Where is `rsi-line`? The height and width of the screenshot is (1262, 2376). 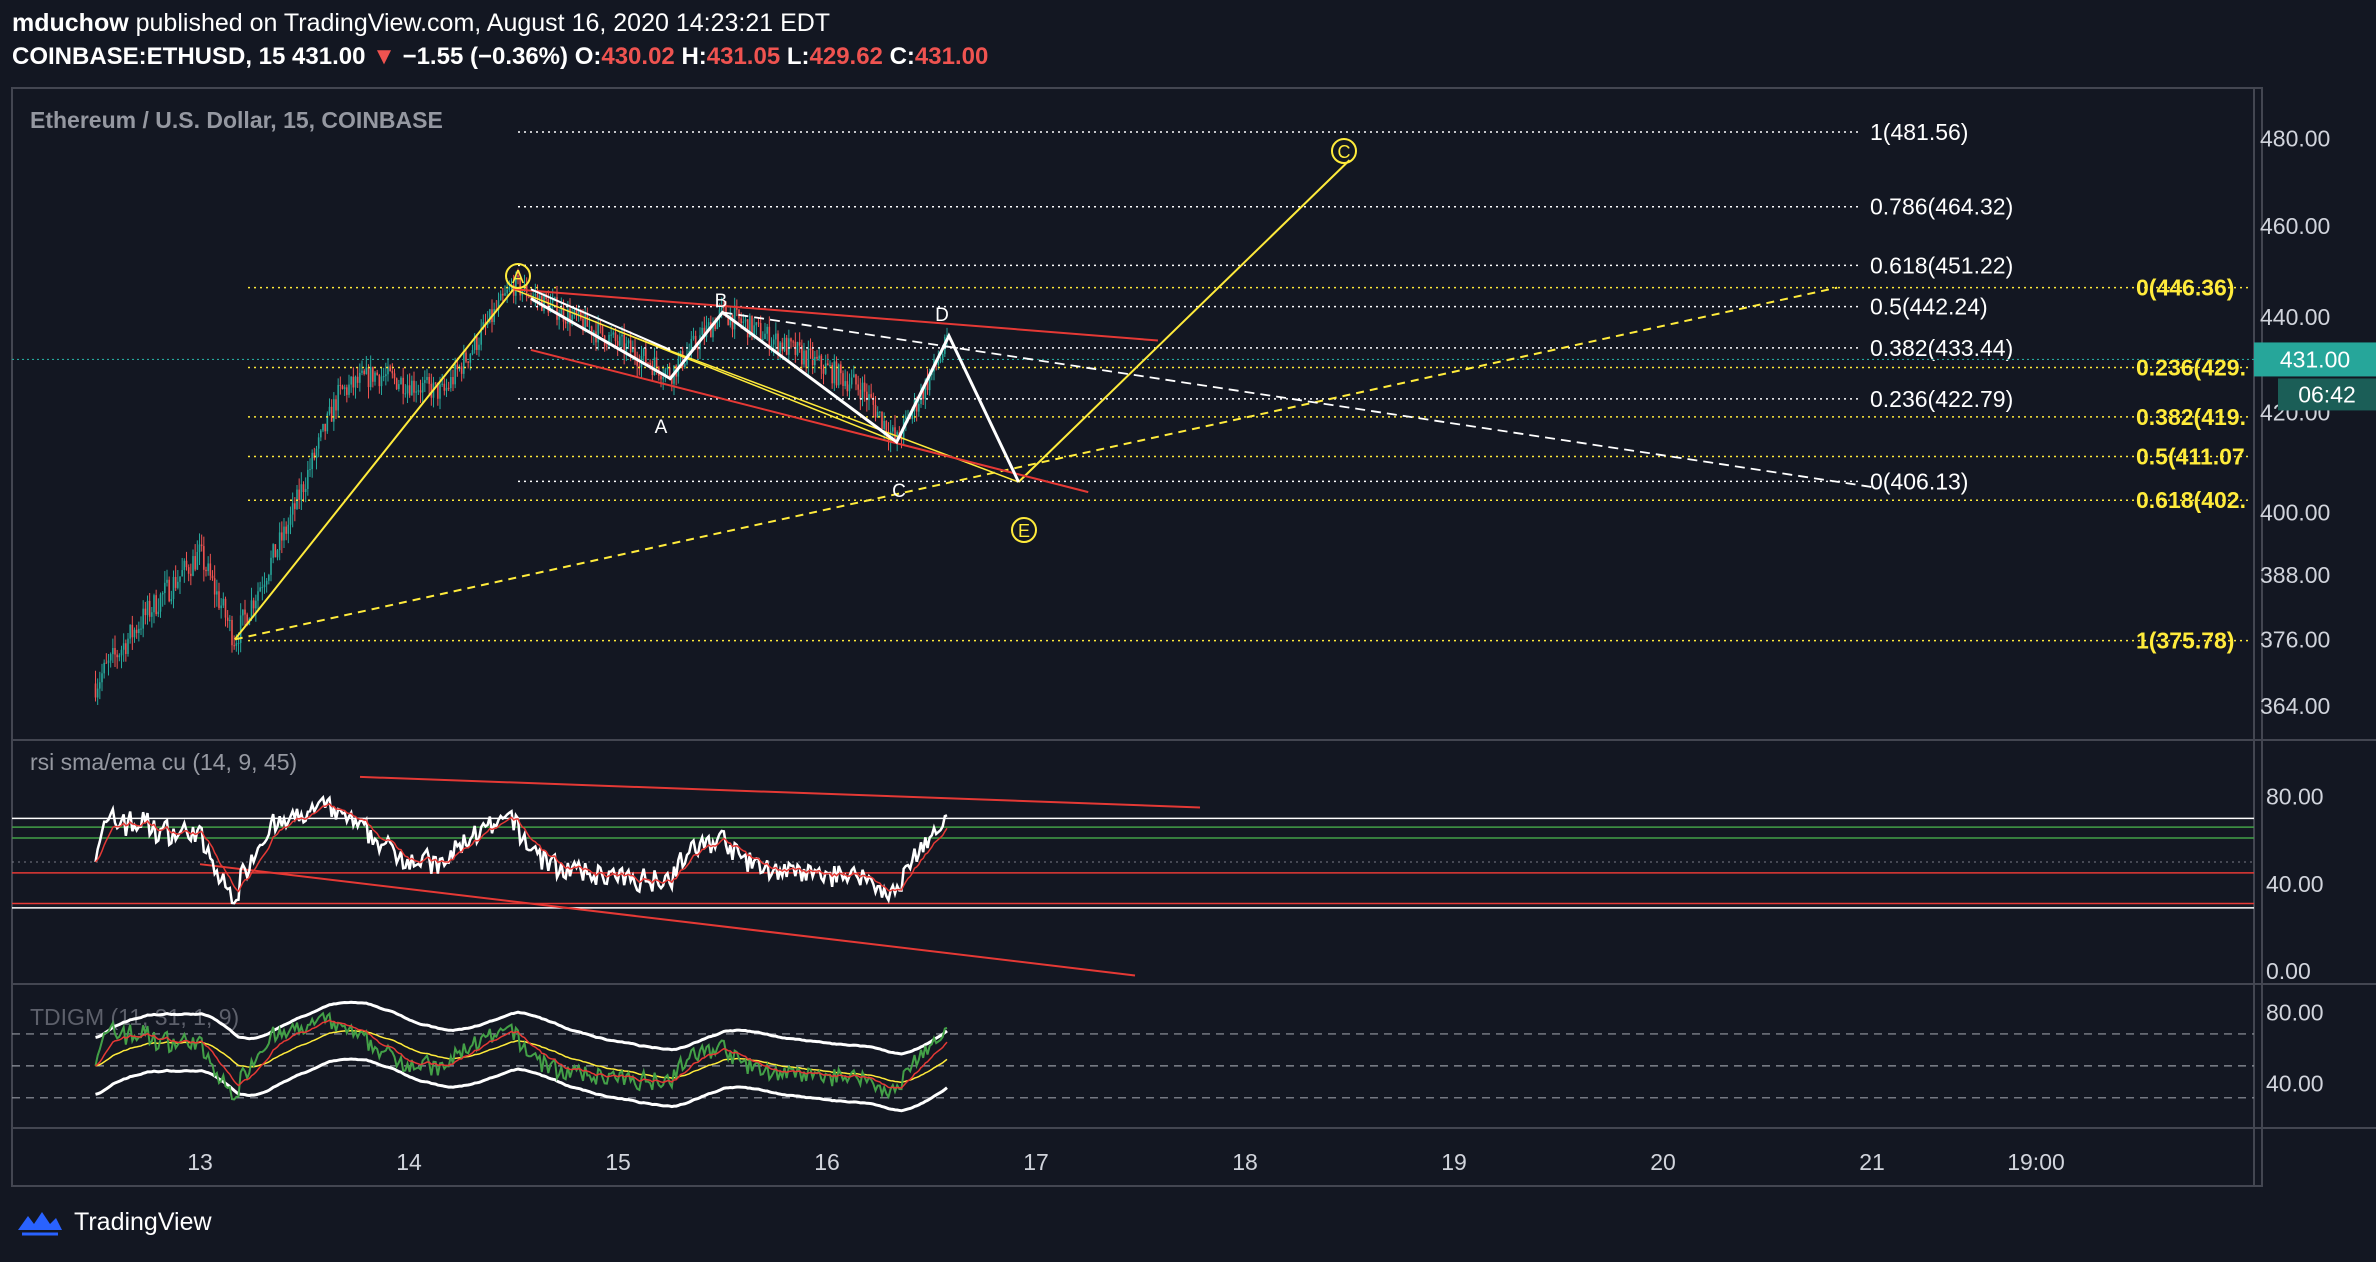 rsi-line is located at coordinates (521, 849).